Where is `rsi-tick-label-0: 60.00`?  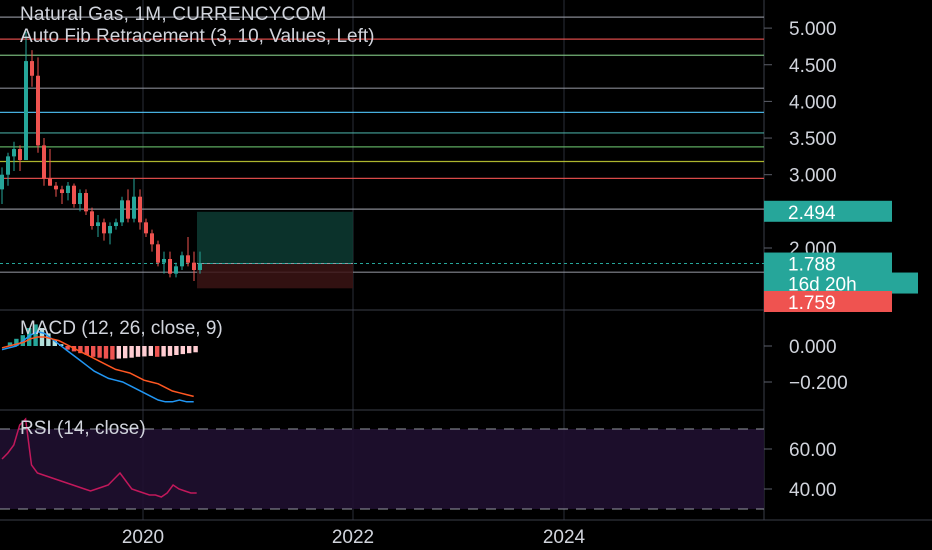
rsi-tick-label-0: 60.00 is located at coordinates (813, 450).